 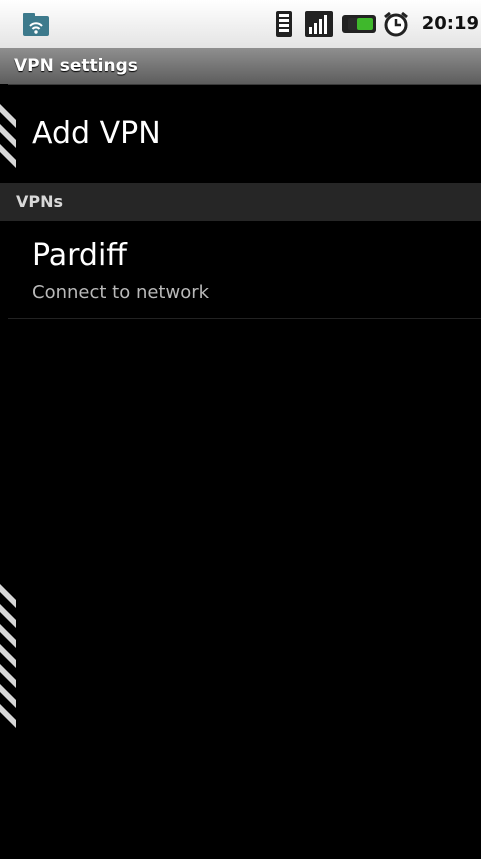 What do you see at coordinates (244, 270) in the screenshot?
I see `vpn-list-item-pardiff: Pardiff Connect to network` at bounding box center [244, 270].